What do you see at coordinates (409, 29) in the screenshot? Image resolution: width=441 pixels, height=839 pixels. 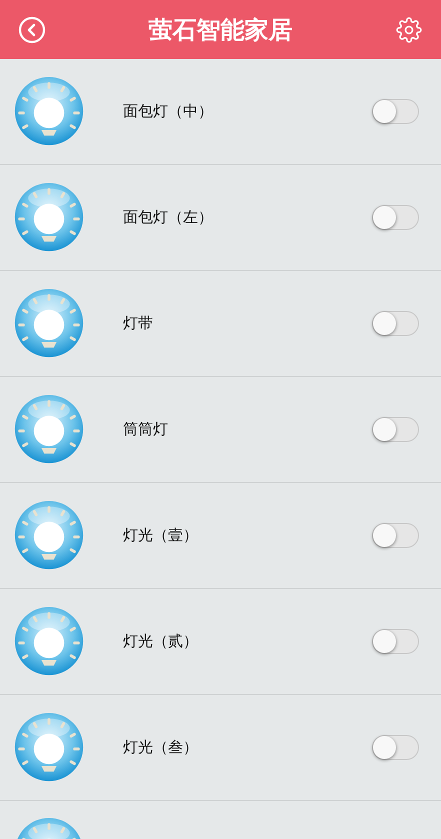 I see `settings-icon` at bounding box center [409, 29].